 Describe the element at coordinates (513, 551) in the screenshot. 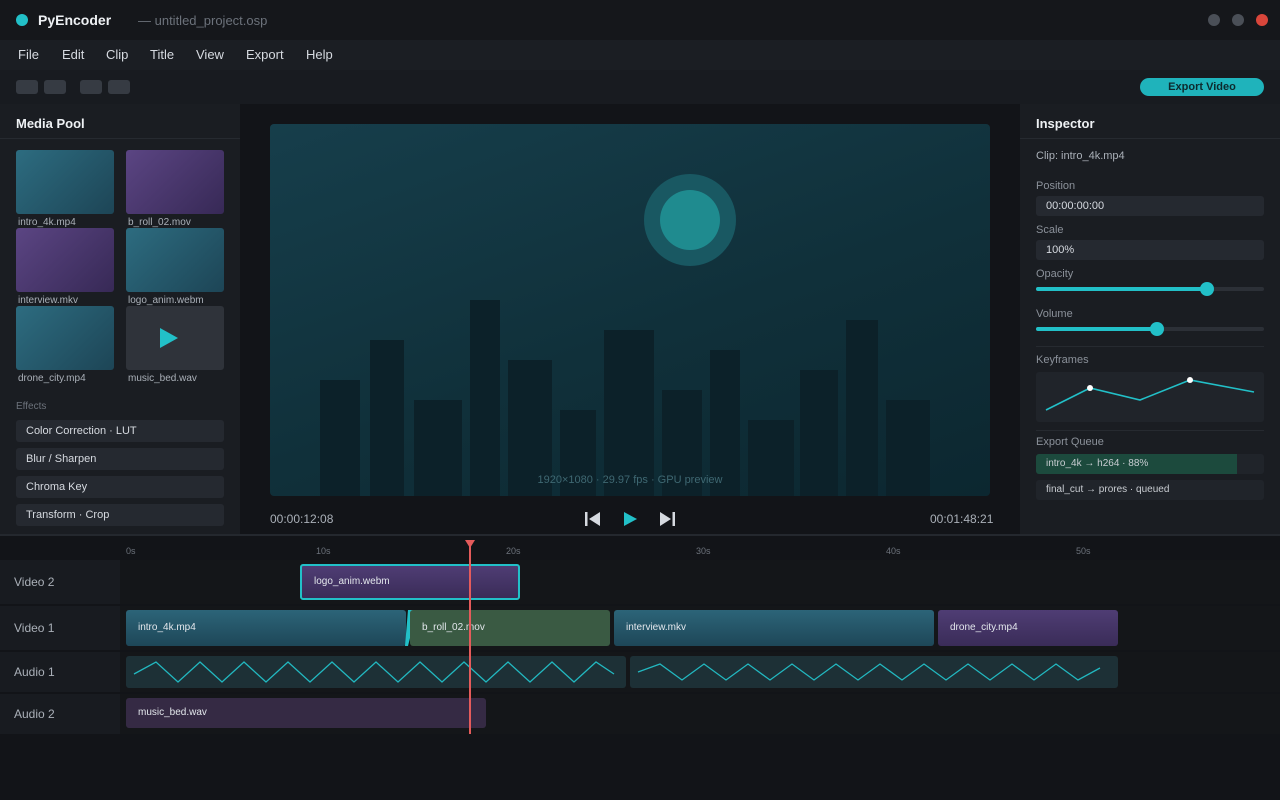

I see `ruler-tick: 20s` at that location.